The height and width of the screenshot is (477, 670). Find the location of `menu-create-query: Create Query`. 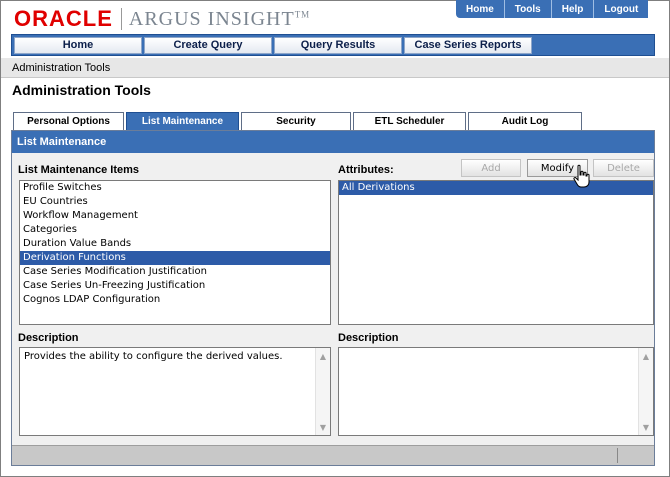

menu-create-query: Create Query is located at coordinates (208, 45).